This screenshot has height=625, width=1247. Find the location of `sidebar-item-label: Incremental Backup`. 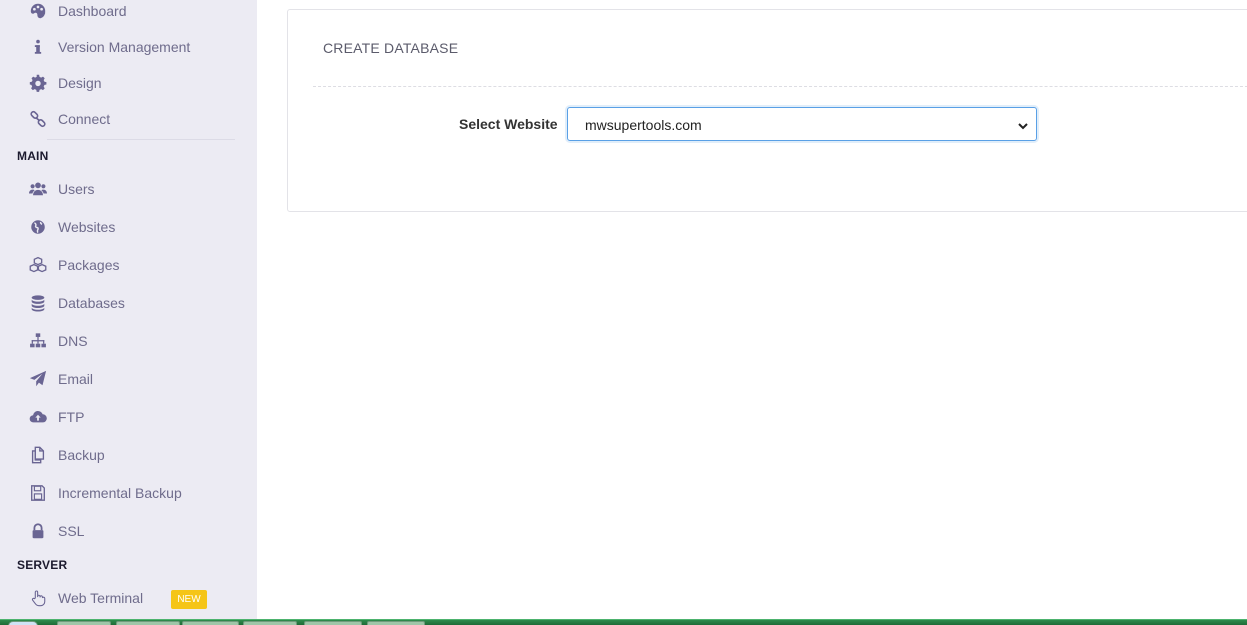

sidebar-item-label: Incremental Backup is located at coordinates (120, 493).